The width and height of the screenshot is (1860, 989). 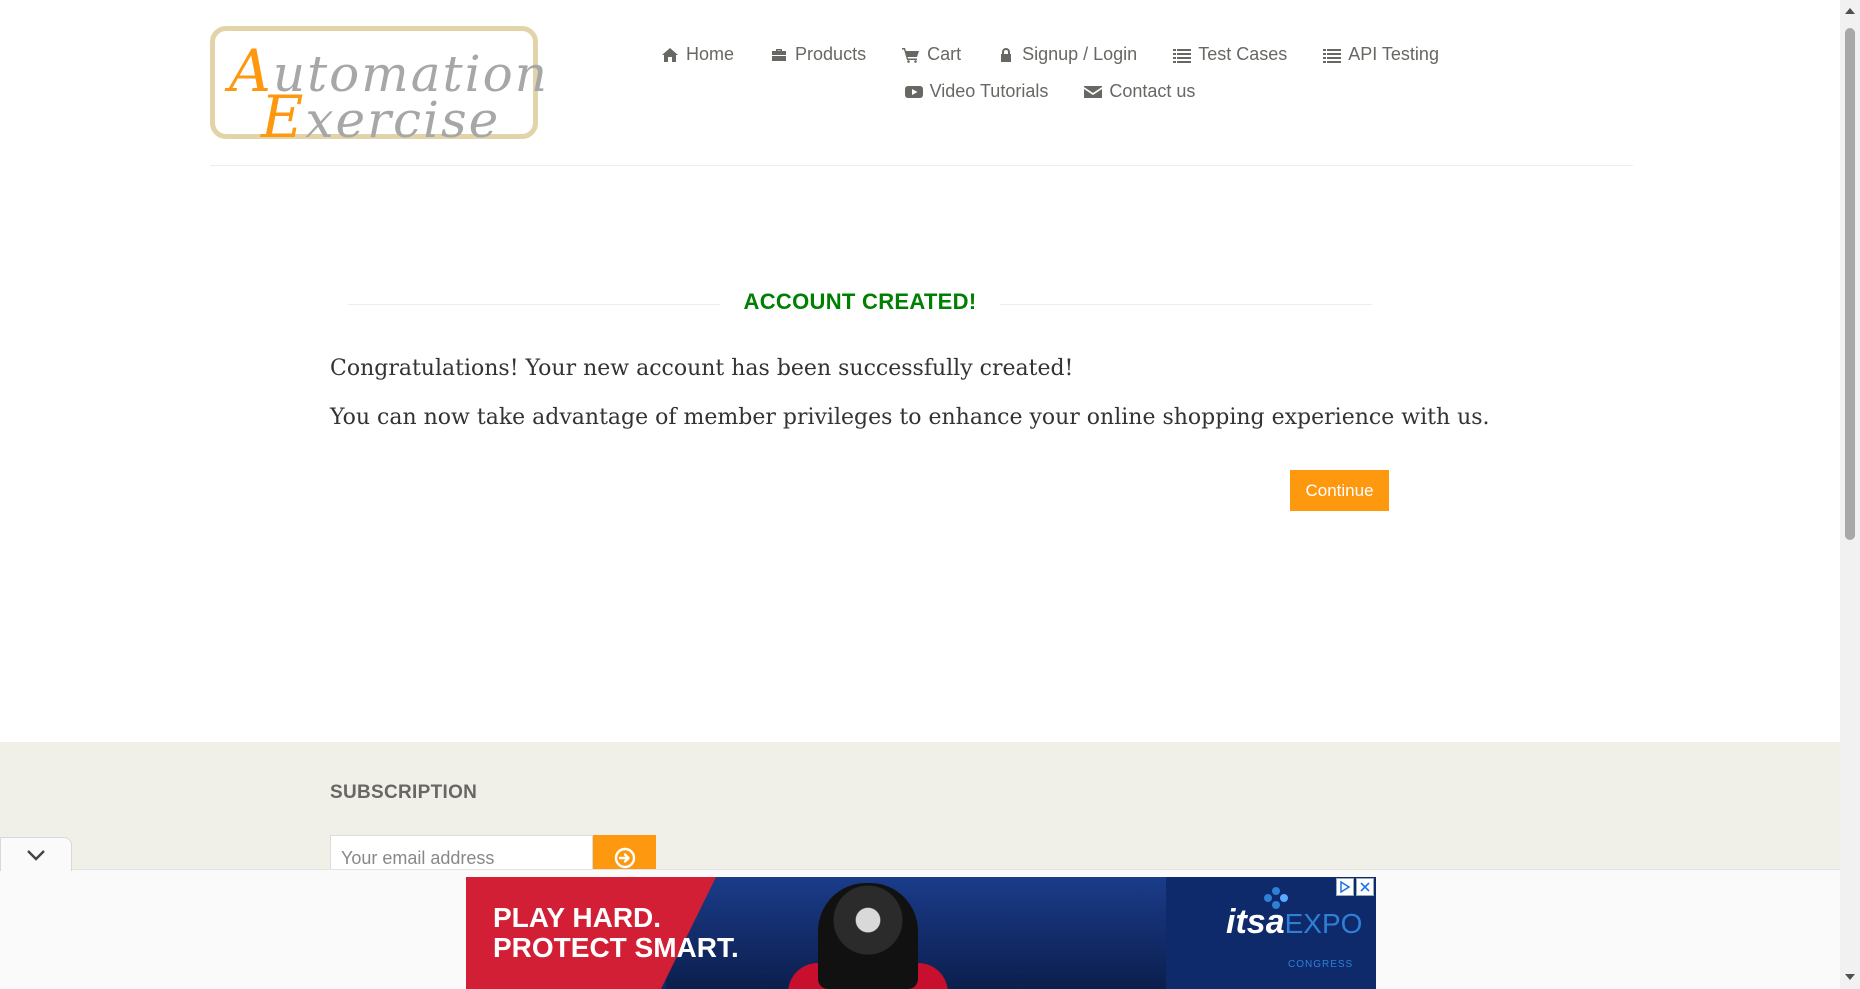 I want to click on scroll-down-icon, so click(x=1850, y=977).